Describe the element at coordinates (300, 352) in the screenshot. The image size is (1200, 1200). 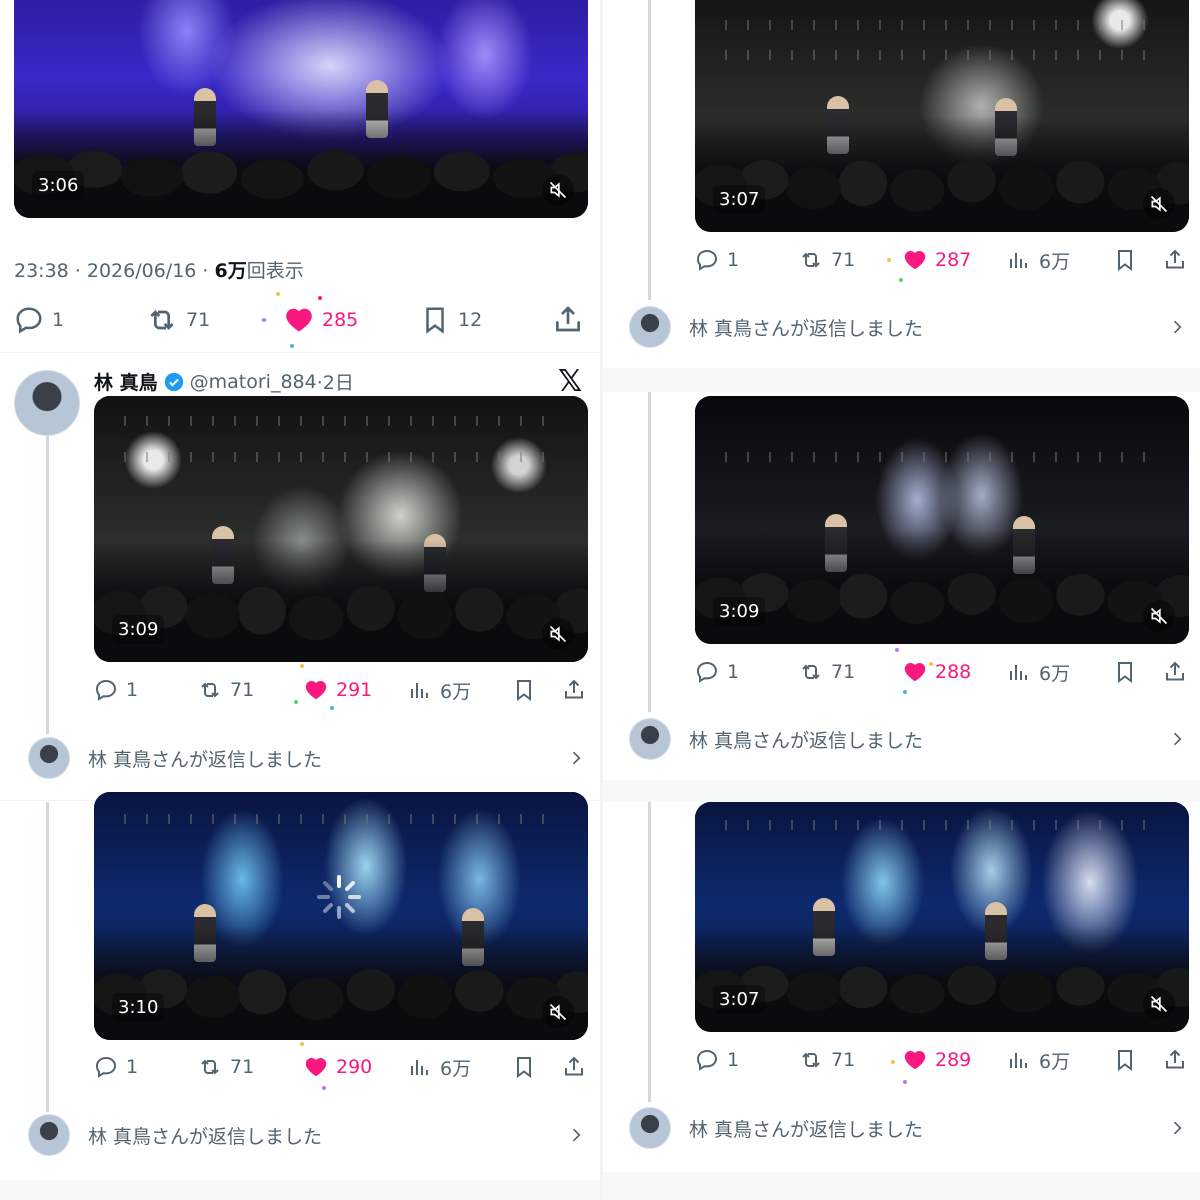
I see `divider` at that location.